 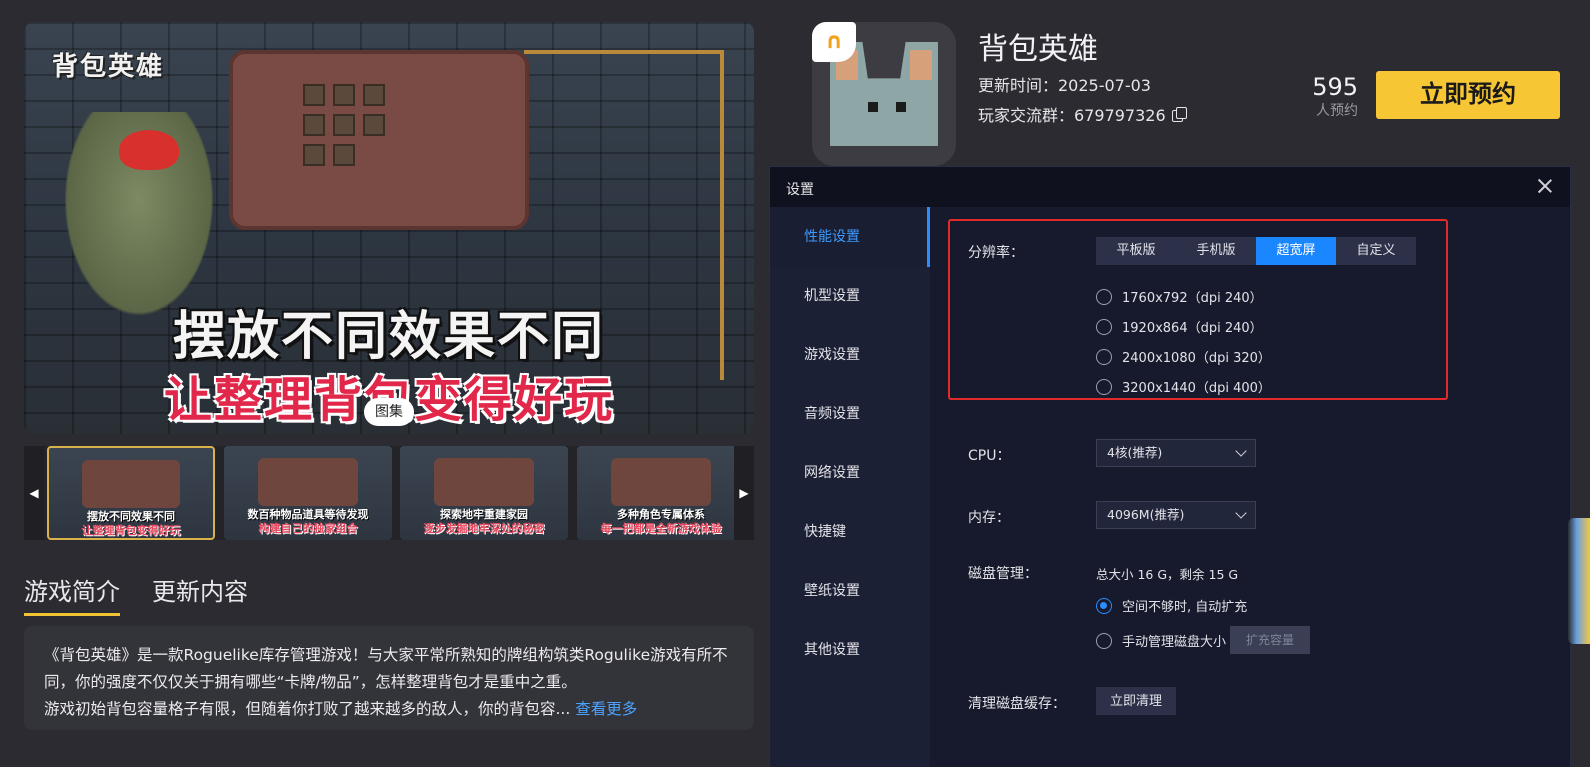 I want to click on reserve-button: 立即预约, so click(x=1468, y=95).